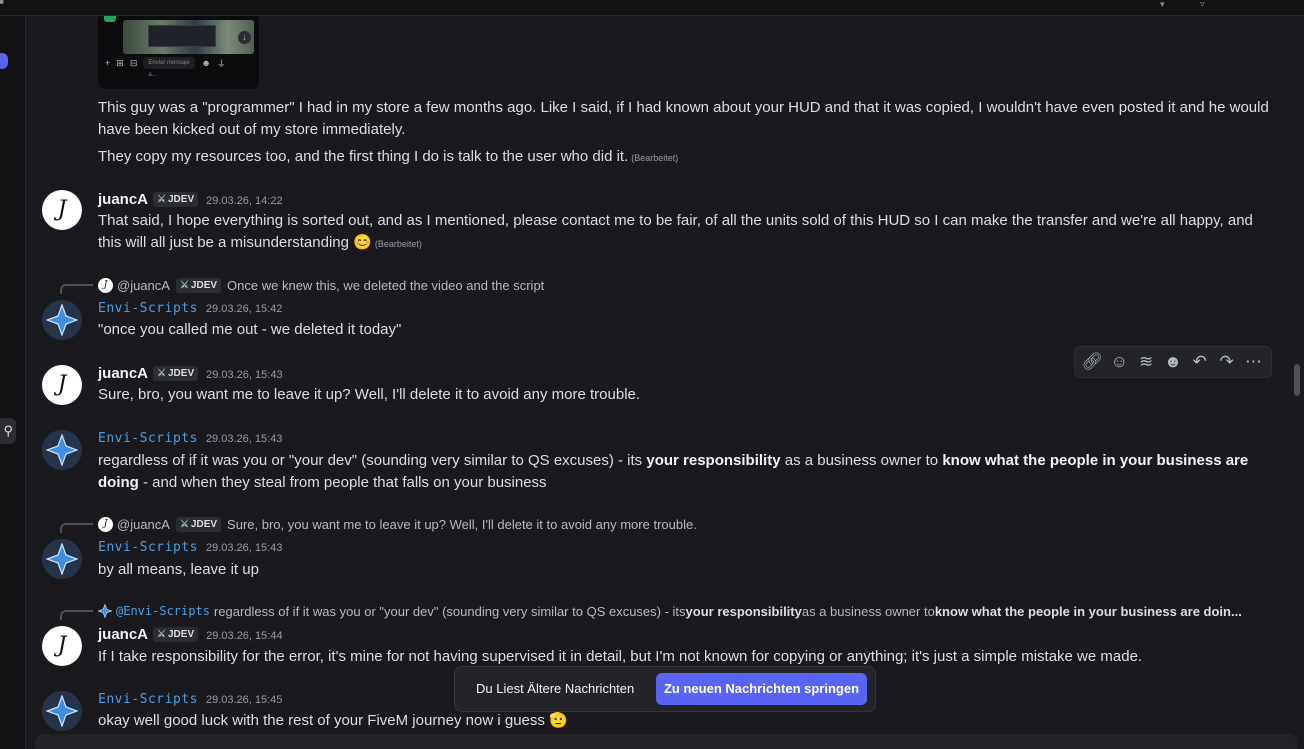  I want to click on more-icon: ▔, so click(1289, 4).